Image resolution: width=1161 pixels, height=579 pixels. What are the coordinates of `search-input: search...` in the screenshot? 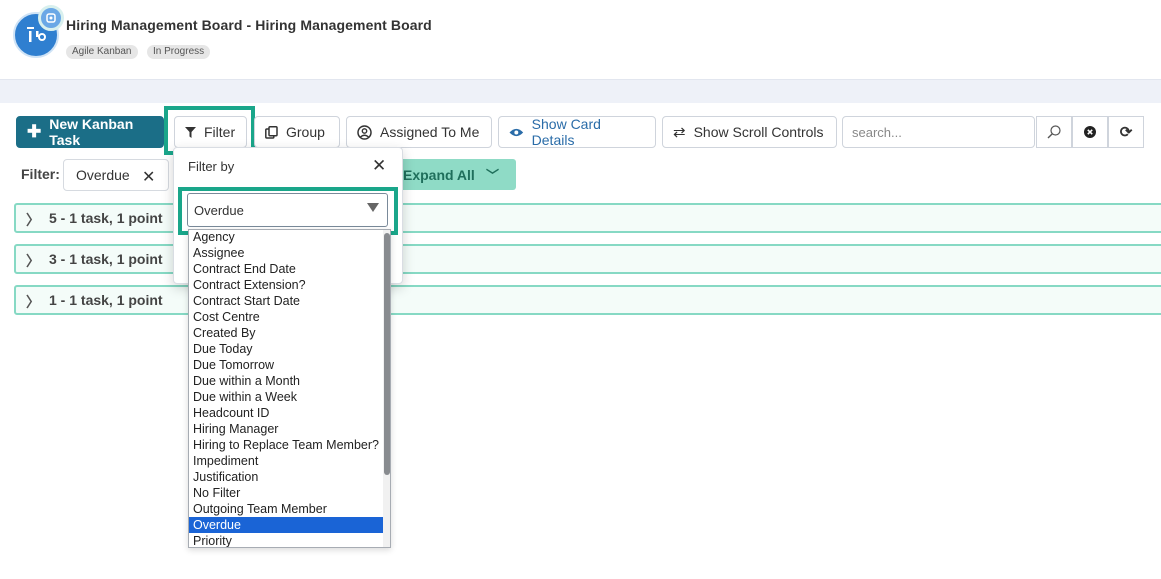 It's located at (938, 132).